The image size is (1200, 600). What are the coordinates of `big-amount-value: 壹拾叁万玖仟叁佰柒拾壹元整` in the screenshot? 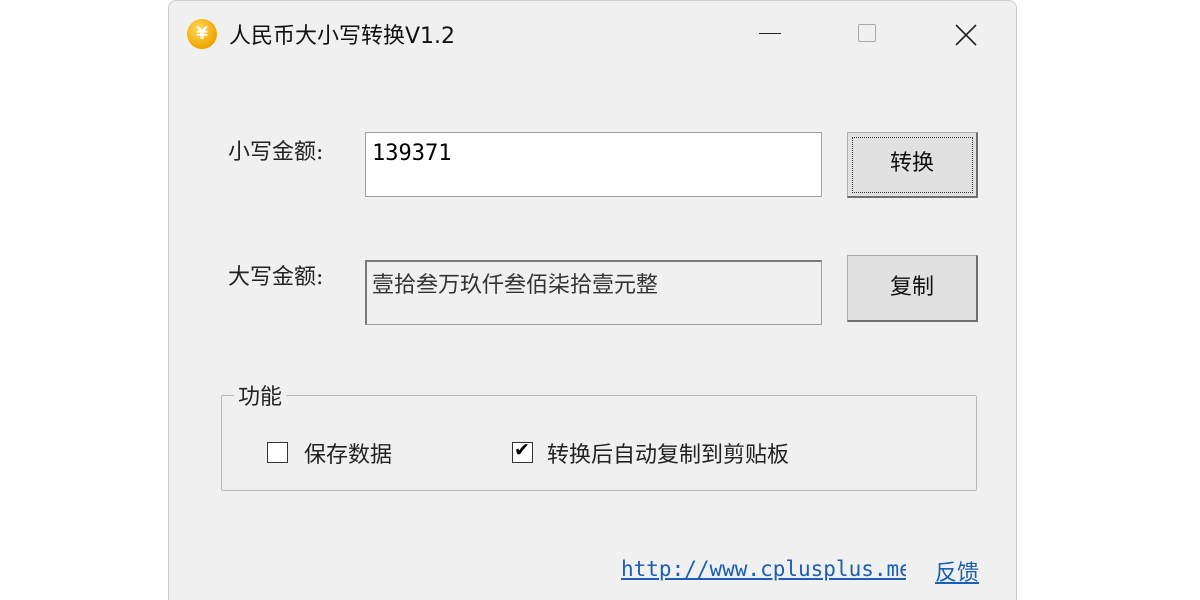 It's located at (515, 285).